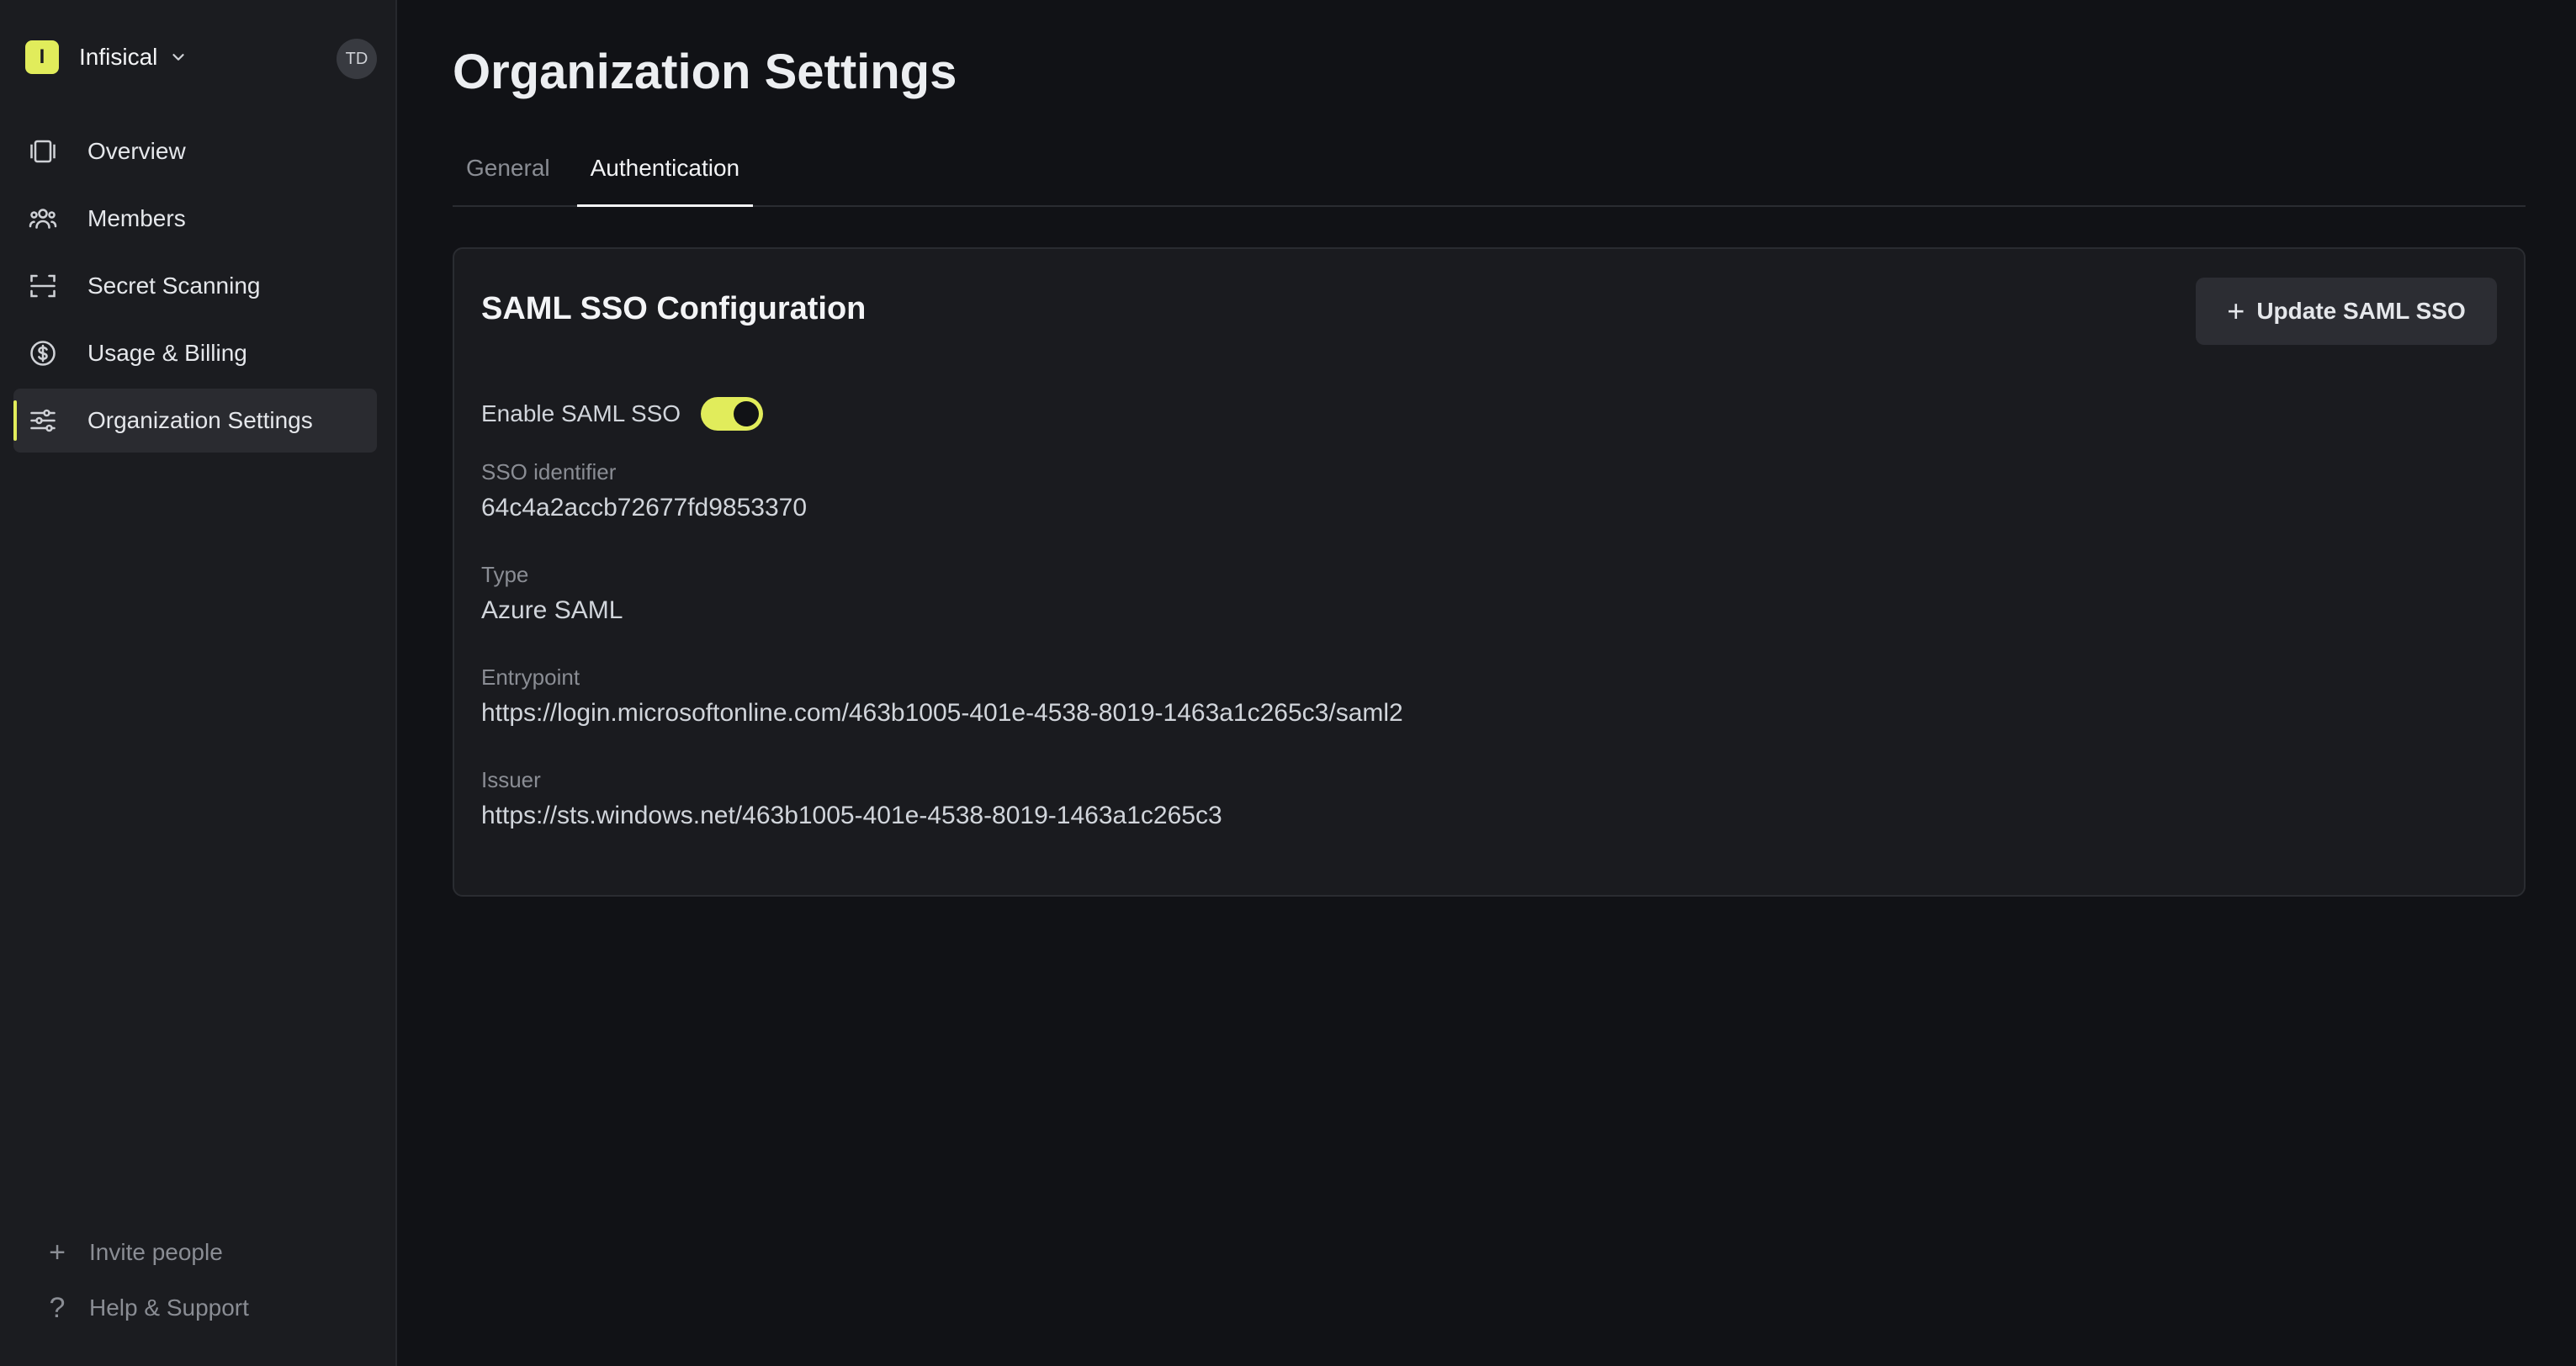 The image size is (2576, 1366). Describe the element at coordinates (747, 413) in the screenshot. I see `toggle-knob` at that location.